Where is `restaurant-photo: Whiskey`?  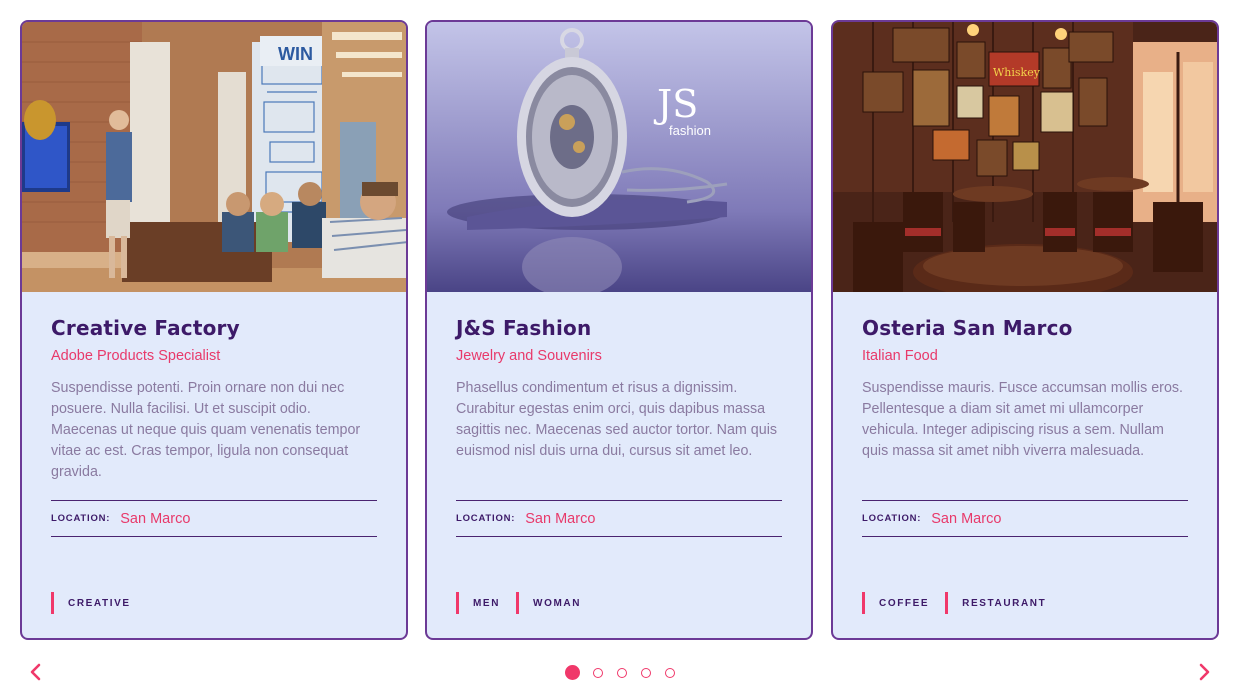 restaurant-photo: Whiskey is located at coordinates (1025, 157).